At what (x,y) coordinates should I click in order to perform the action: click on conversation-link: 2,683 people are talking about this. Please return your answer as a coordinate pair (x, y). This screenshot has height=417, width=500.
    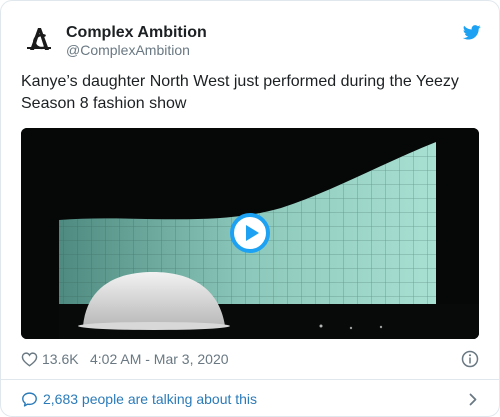
    Looking at the image, I should click on (251, 399).